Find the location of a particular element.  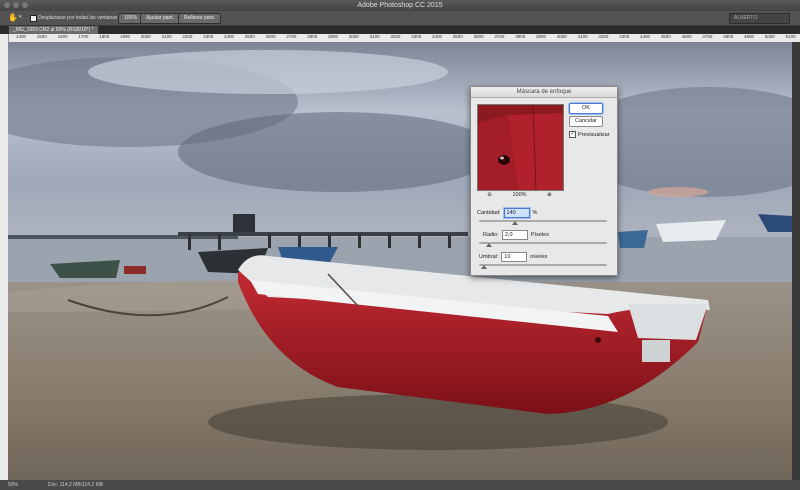

window-controls is located at coordinates (16, 5).